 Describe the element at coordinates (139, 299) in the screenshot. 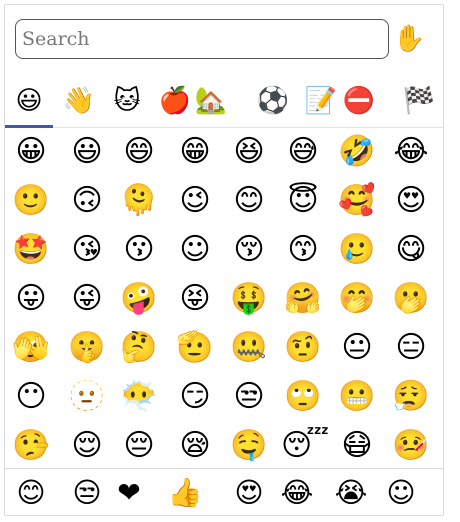

I see `emoji-cell: 🤪` at that location.